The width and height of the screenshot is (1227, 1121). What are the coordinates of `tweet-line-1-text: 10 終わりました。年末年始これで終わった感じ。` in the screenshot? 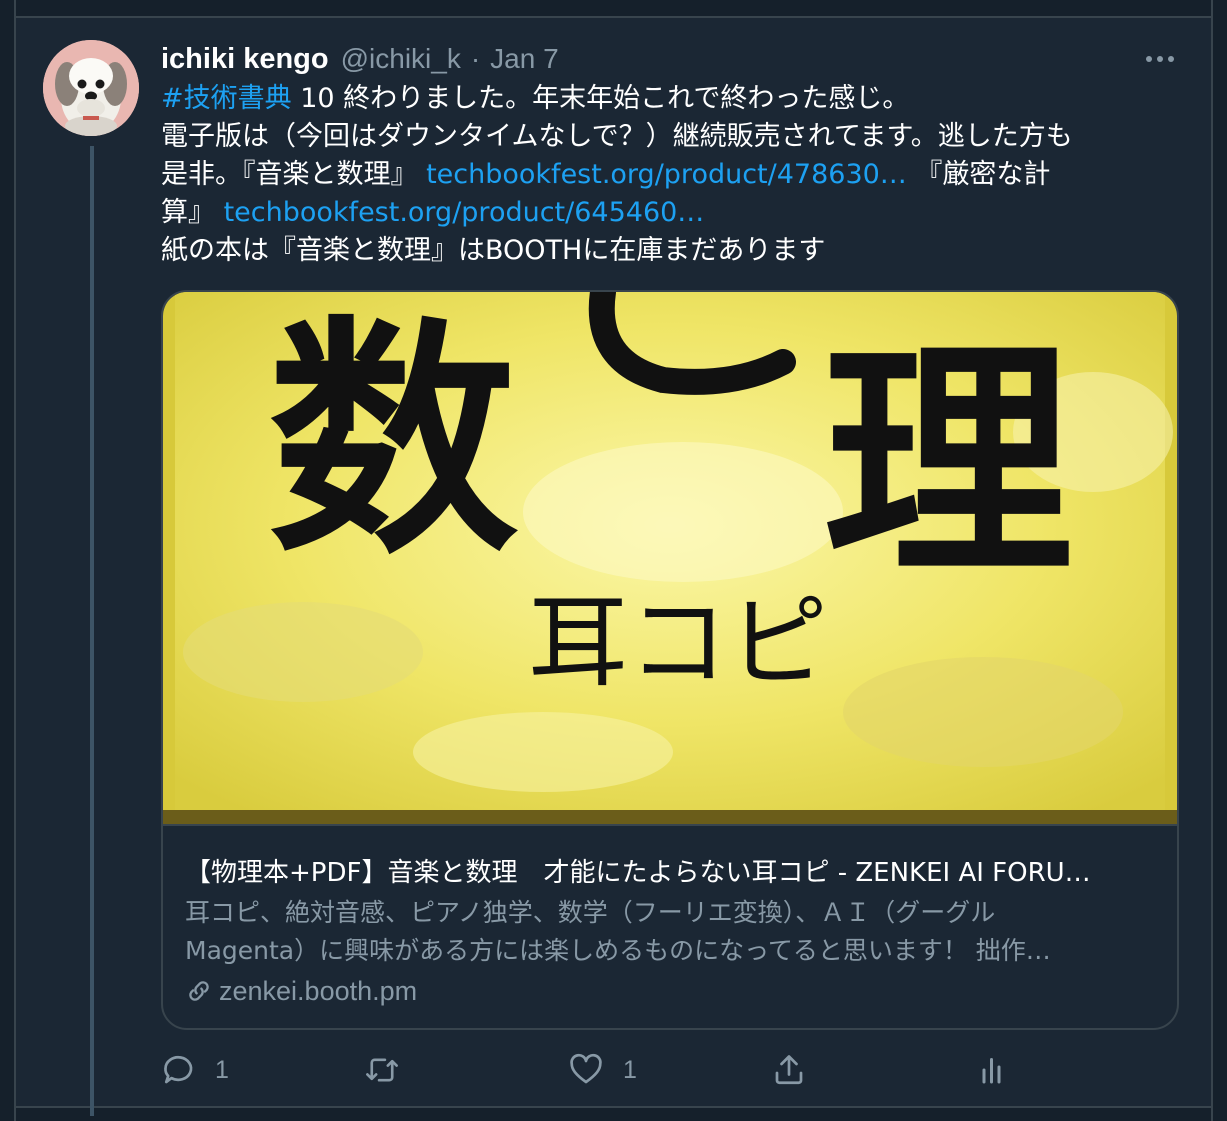 It's located at (600, 98).